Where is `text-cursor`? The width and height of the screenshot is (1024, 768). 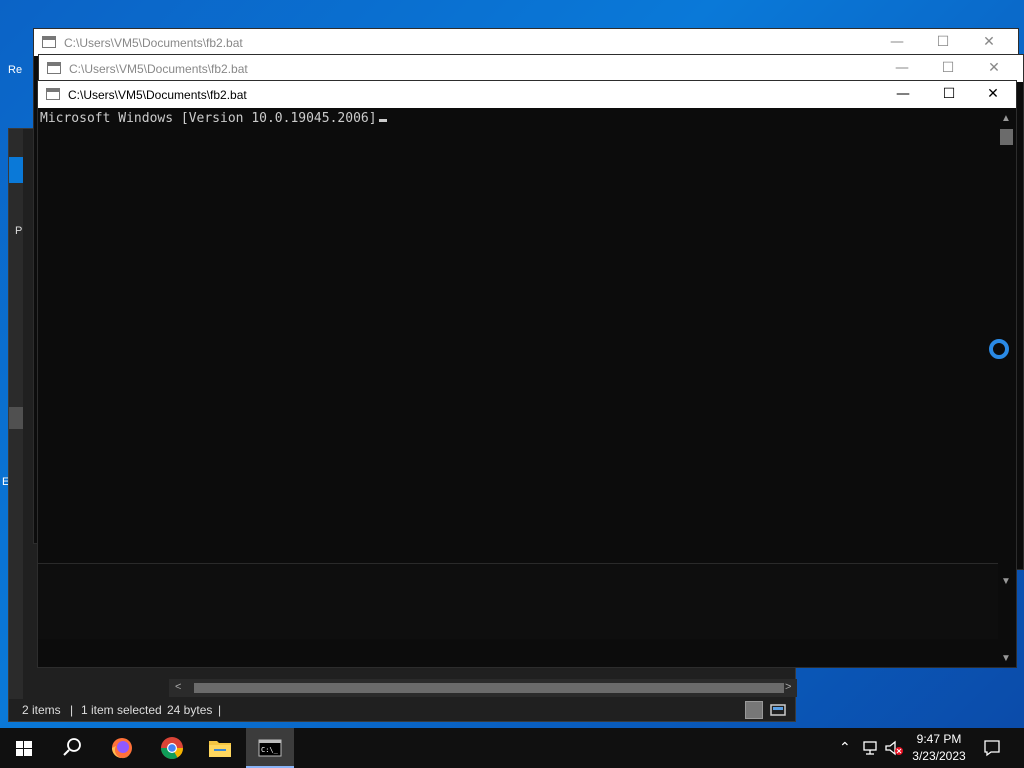
text-cursor is located at coordinates (382, 120).